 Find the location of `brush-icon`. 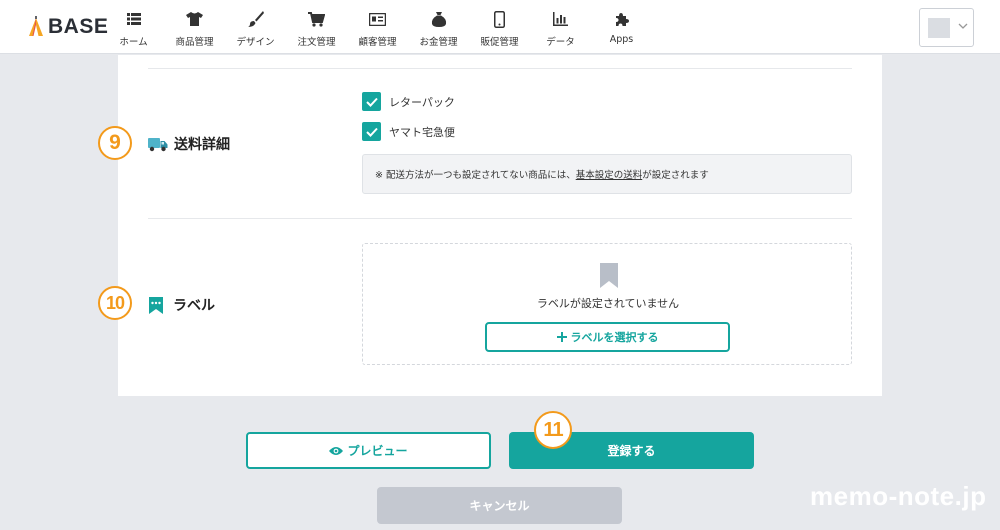

brush-icon is located at coordinates (256, 19).